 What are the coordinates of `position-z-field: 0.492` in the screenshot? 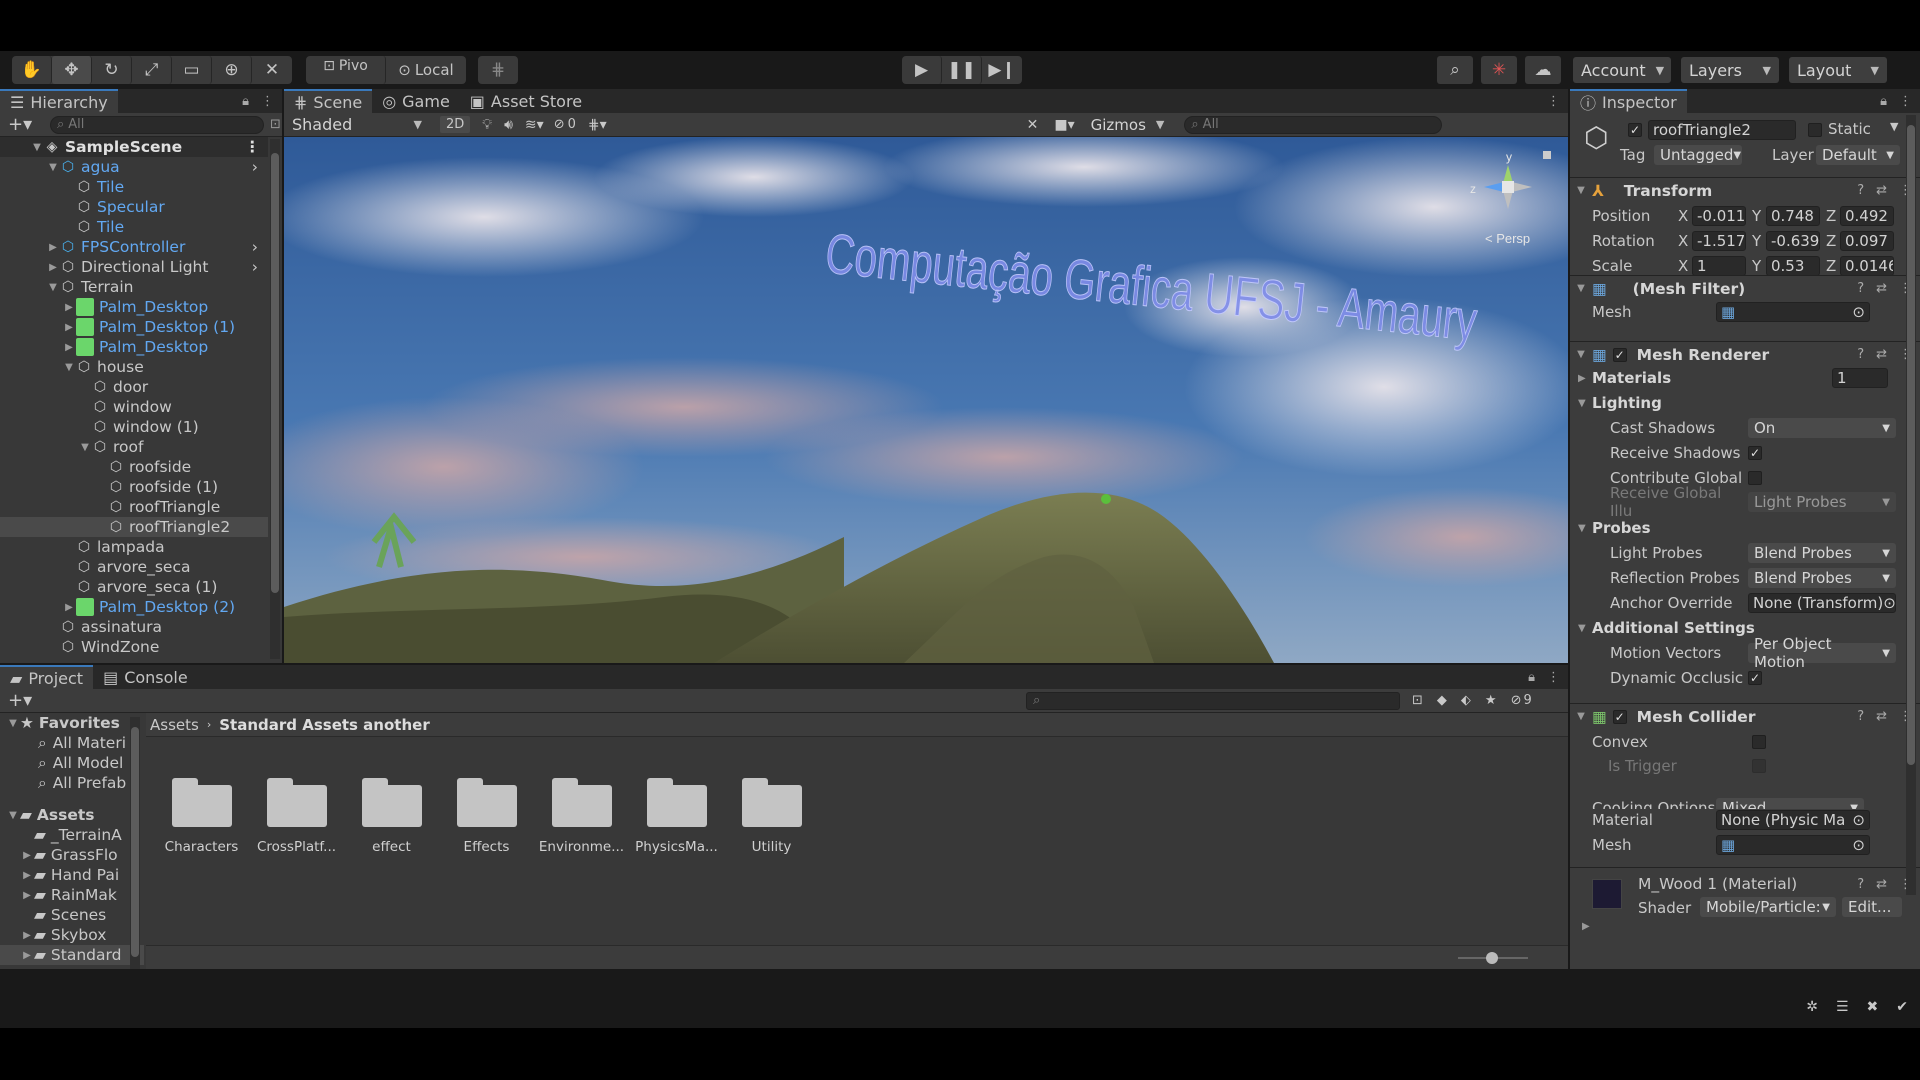 It's located at (1867, 216).